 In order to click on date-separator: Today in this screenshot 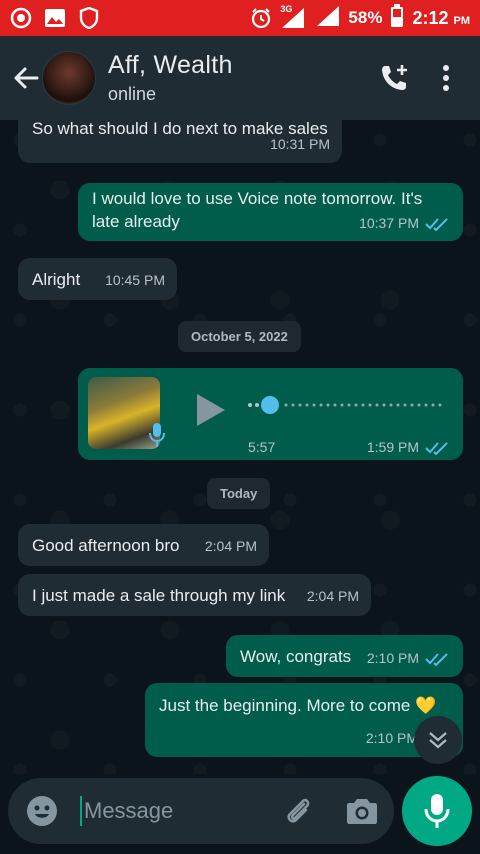, I will do `click(239, 493)`.